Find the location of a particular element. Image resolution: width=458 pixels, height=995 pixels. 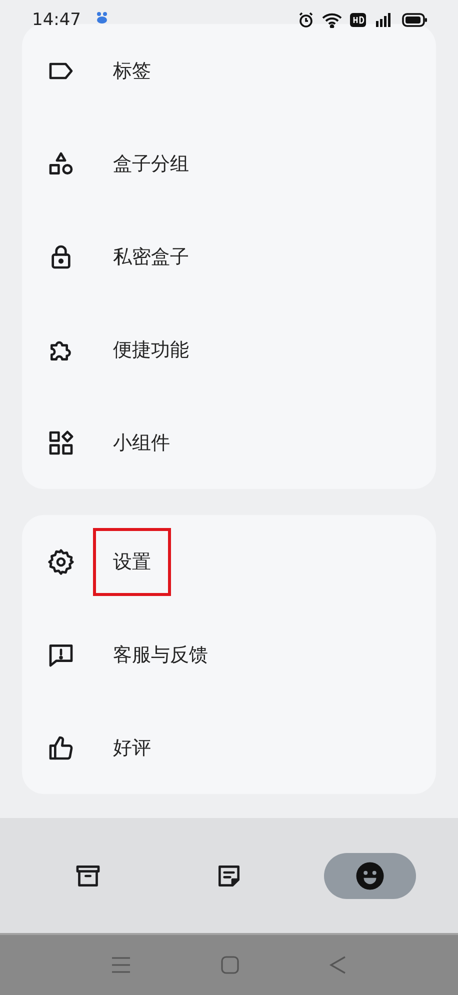

alarm-icon is located at coordinates (306, 20).